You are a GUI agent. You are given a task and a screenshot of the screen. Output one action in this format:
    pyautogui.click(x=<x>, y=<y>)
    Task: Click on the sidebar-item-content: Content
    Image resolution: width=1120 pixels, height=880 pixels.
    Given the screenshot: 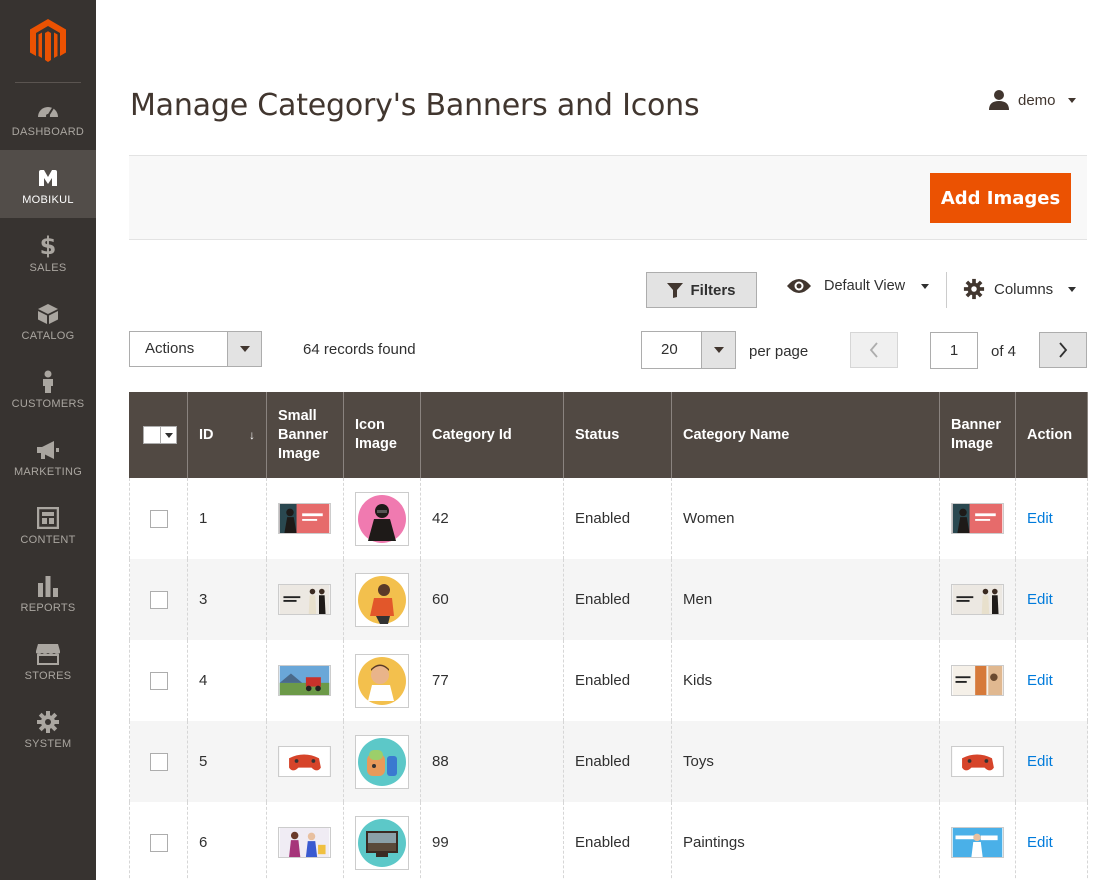 What is the action you would take?
    pyautogui.click(x=48, y=524)
    